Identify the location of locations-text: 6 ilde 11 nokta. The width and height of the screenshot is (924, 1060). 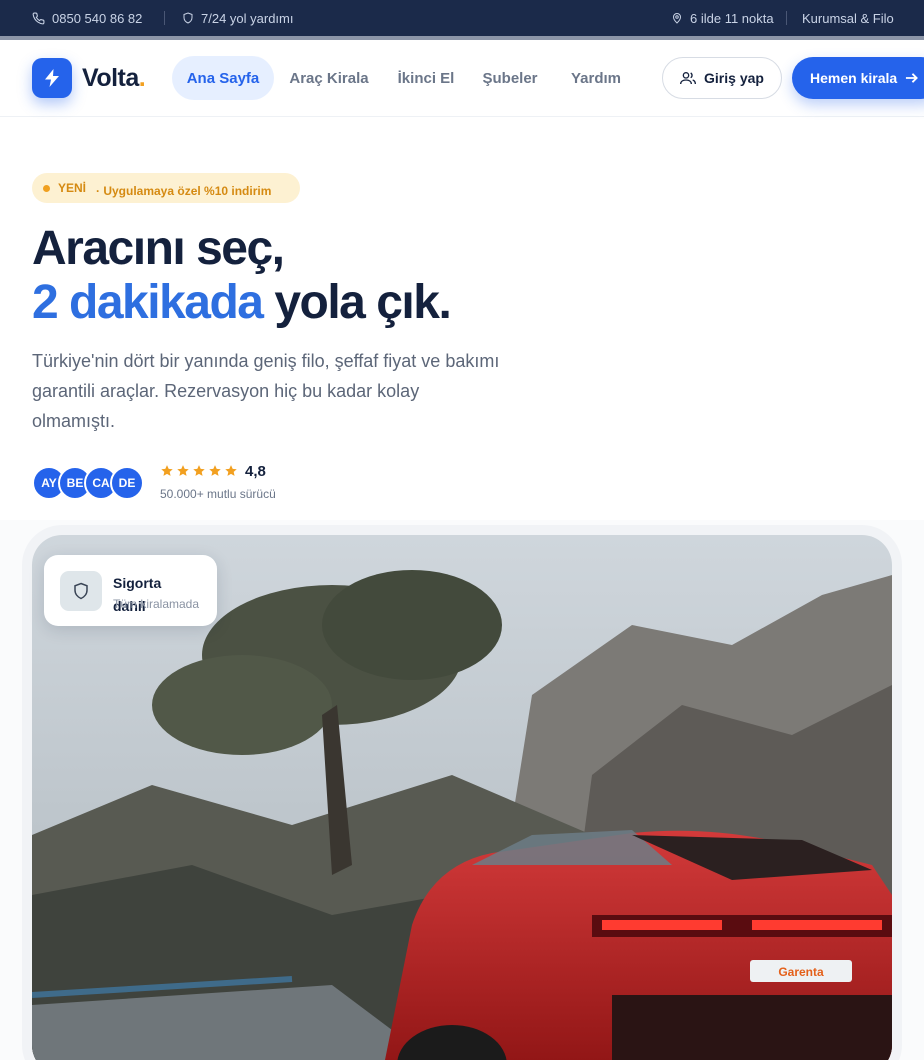
(732, 18).